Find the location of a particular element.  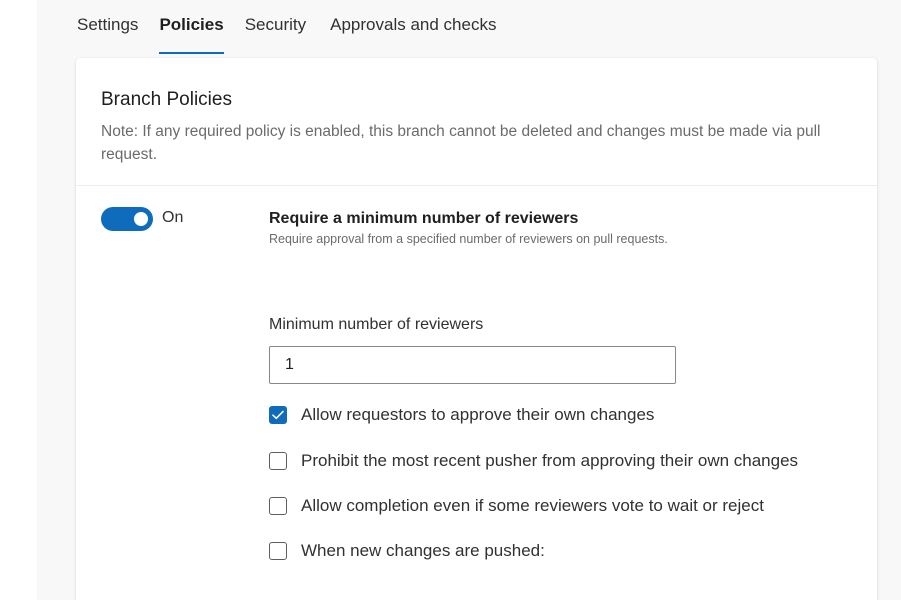

min-reviewers-input is located at coordinates (472, 365).